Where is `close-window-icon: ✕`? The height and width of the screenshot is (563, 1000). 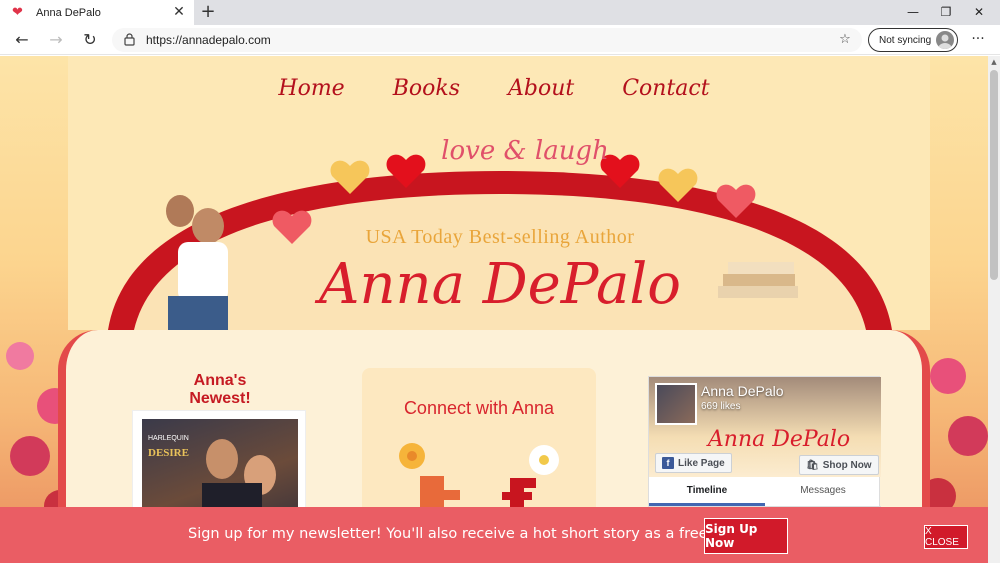
close-window-icon: ✕ is located at coordinates (979, 12).